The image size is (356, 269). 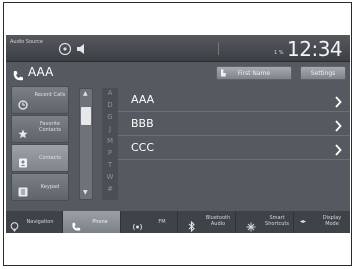 I want to click on menu-item-keypad: Keypad, so click(x=40, y=187).